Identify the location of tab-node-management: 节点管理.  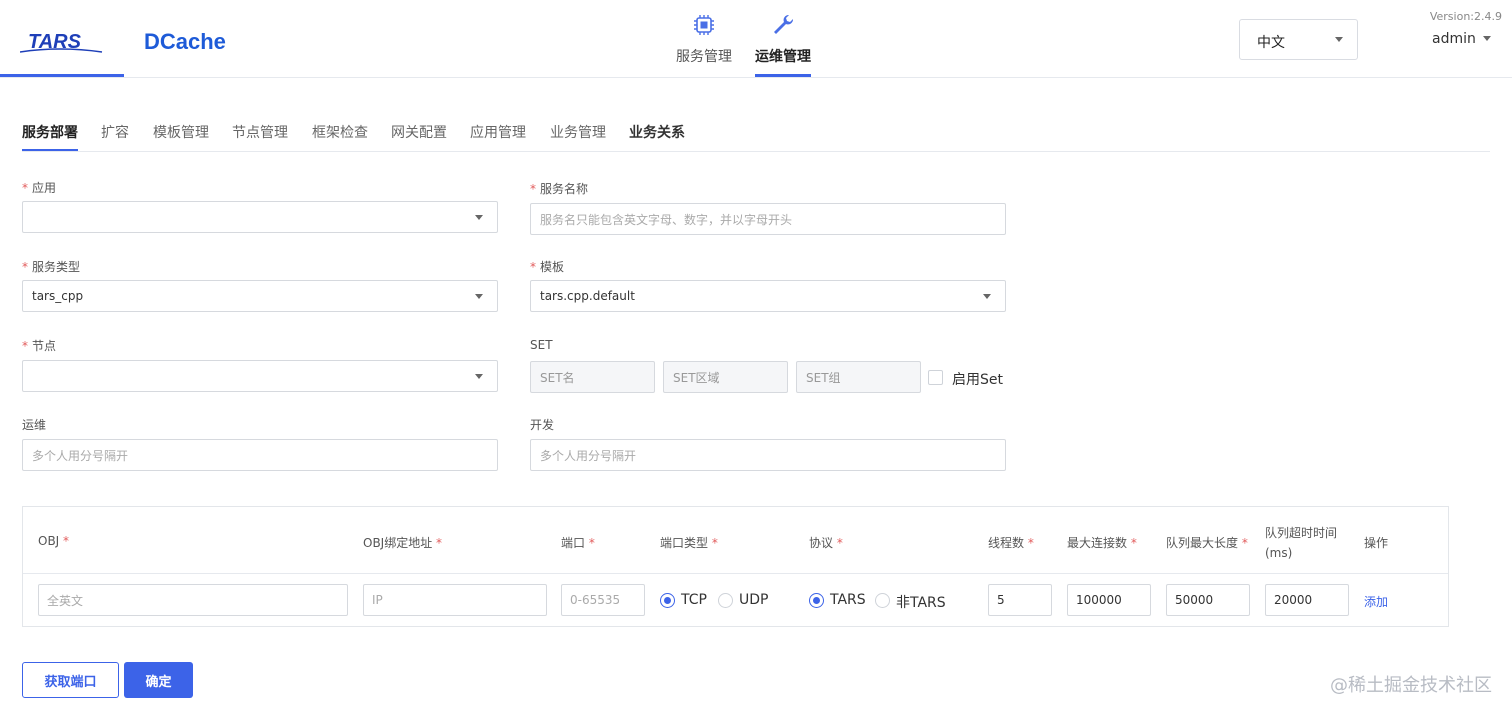
(260, 132).